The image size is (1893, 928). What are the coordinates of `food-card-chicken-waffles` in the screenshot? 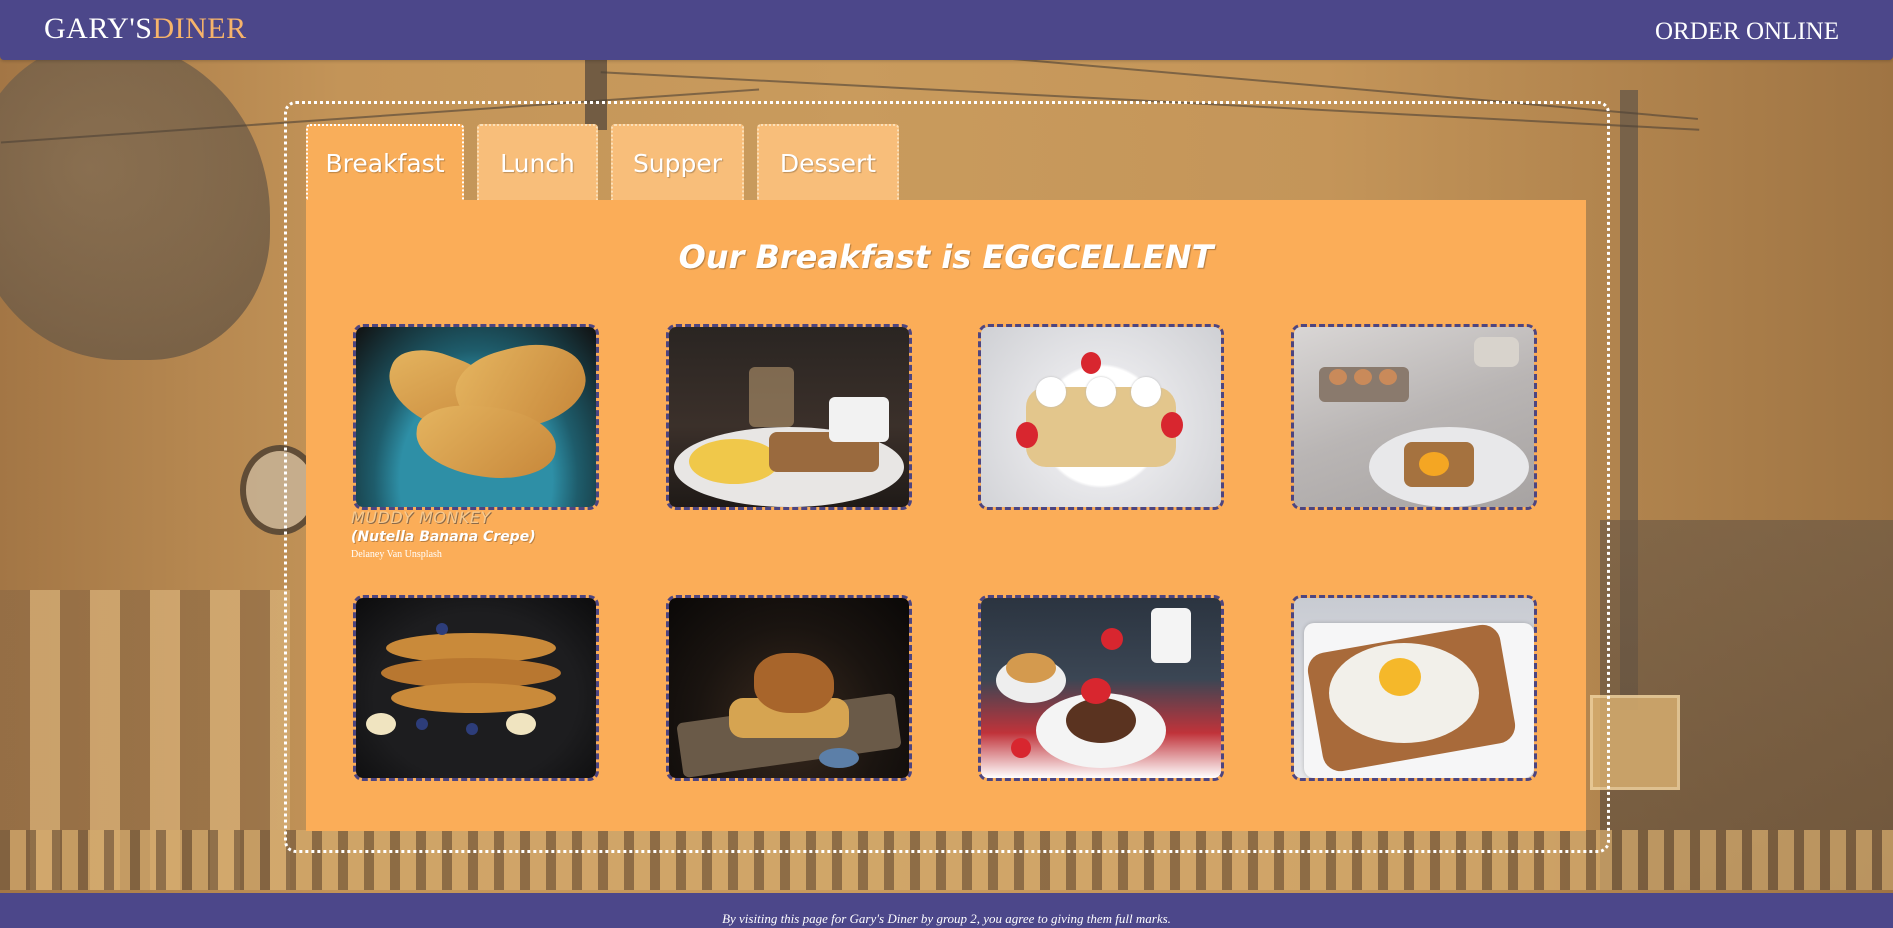 It's located at (789, 688).